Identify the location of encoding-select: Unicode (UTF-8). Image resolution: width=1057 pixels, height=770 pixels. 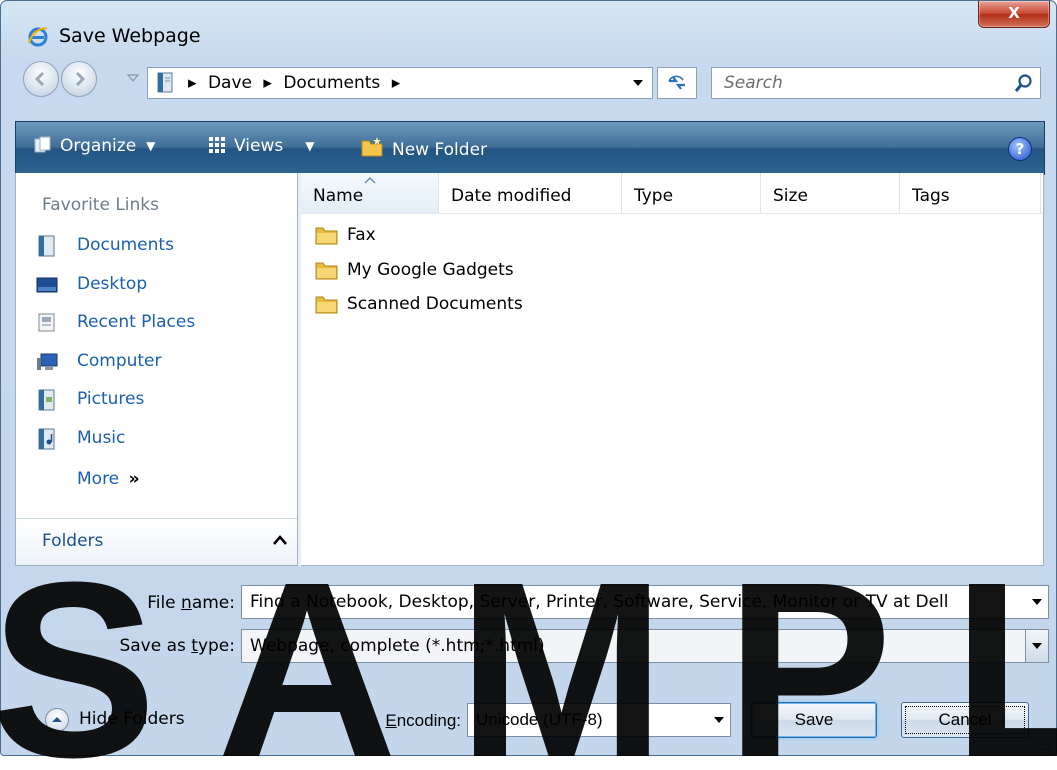
(599, 720).